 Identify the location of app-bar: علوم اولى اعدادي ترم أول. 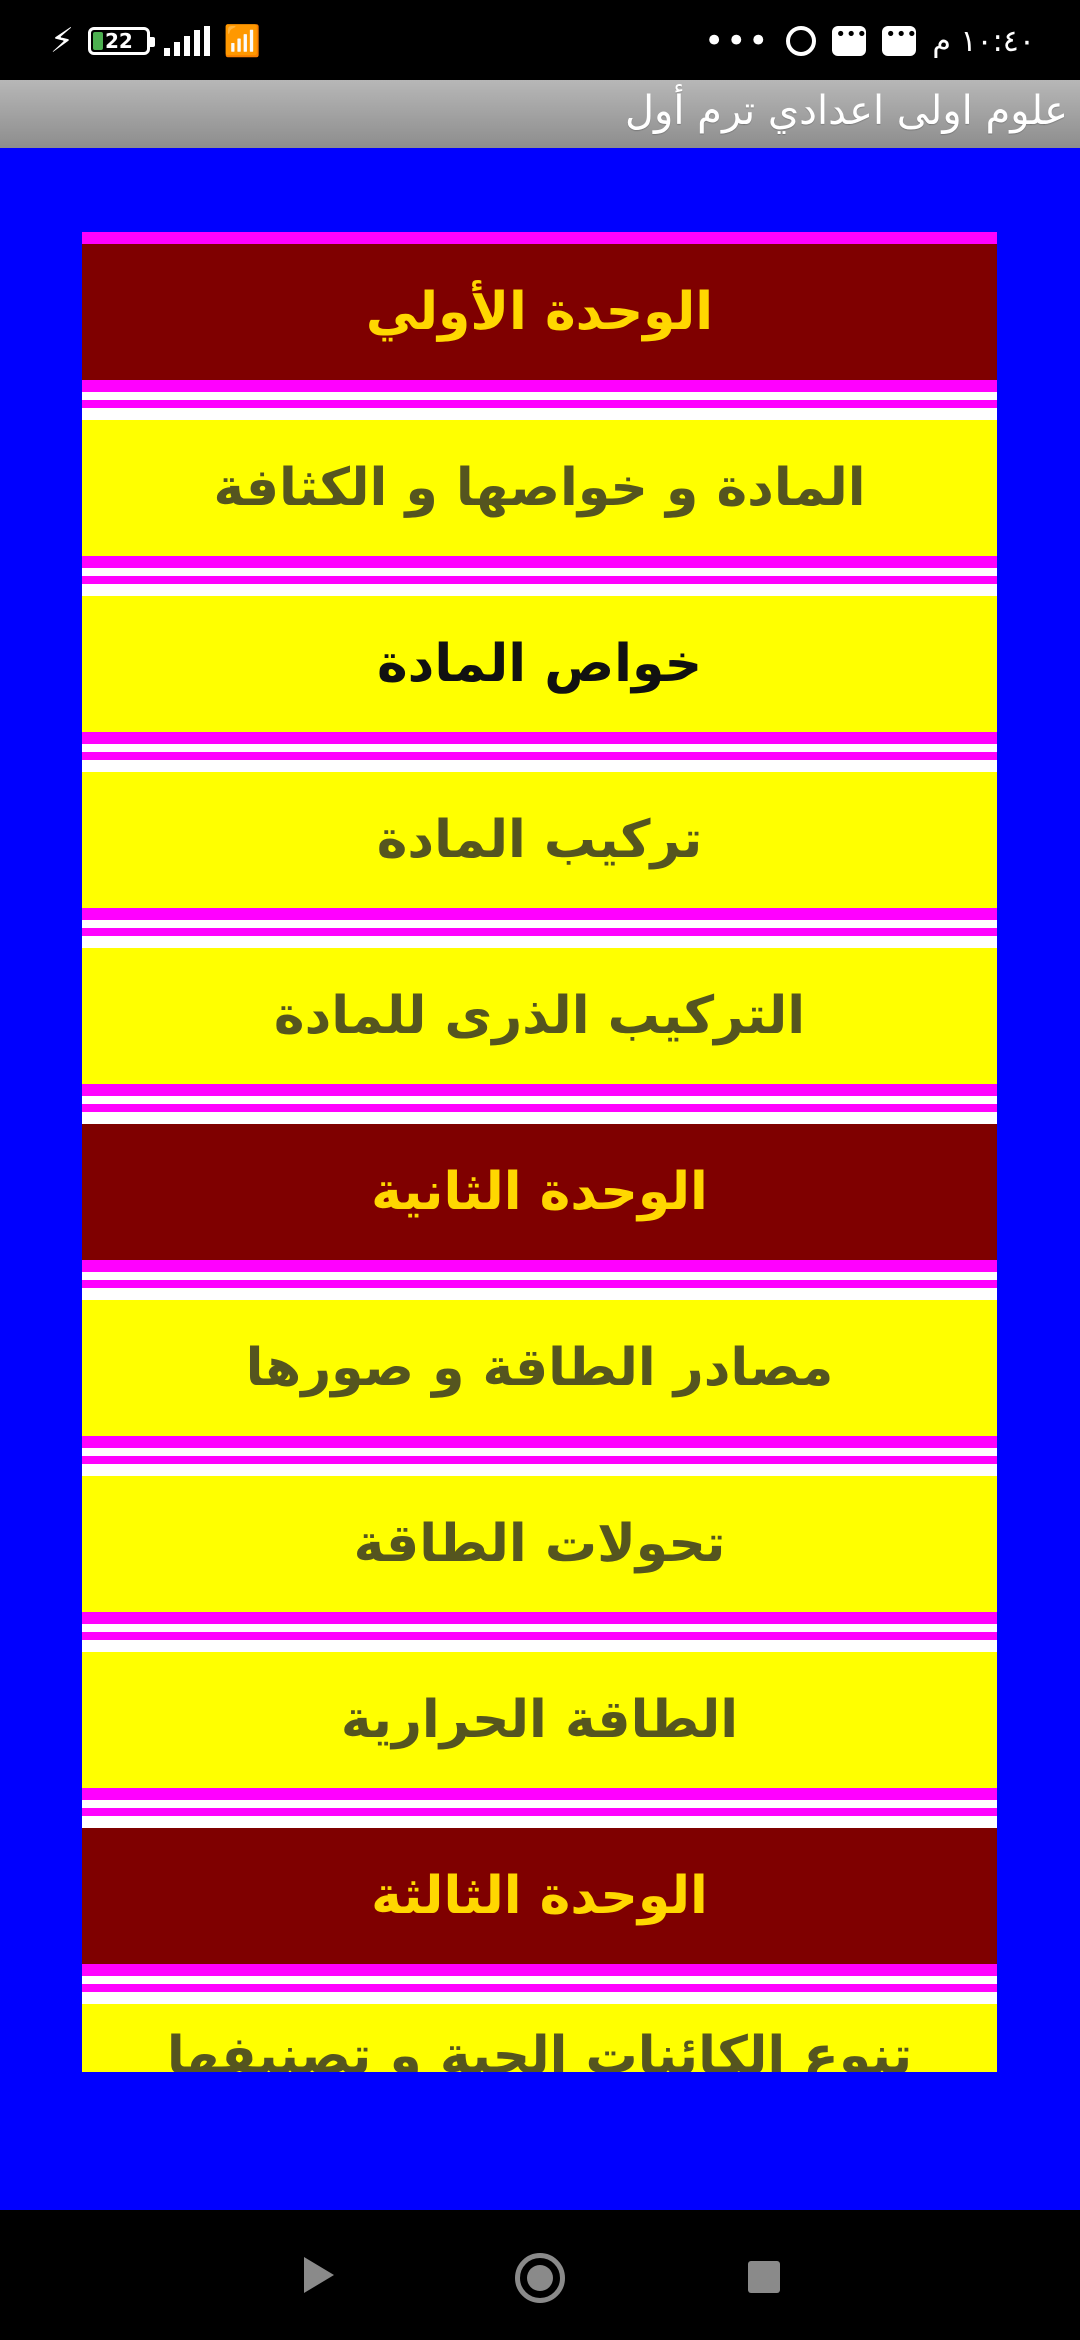
(540, 114).